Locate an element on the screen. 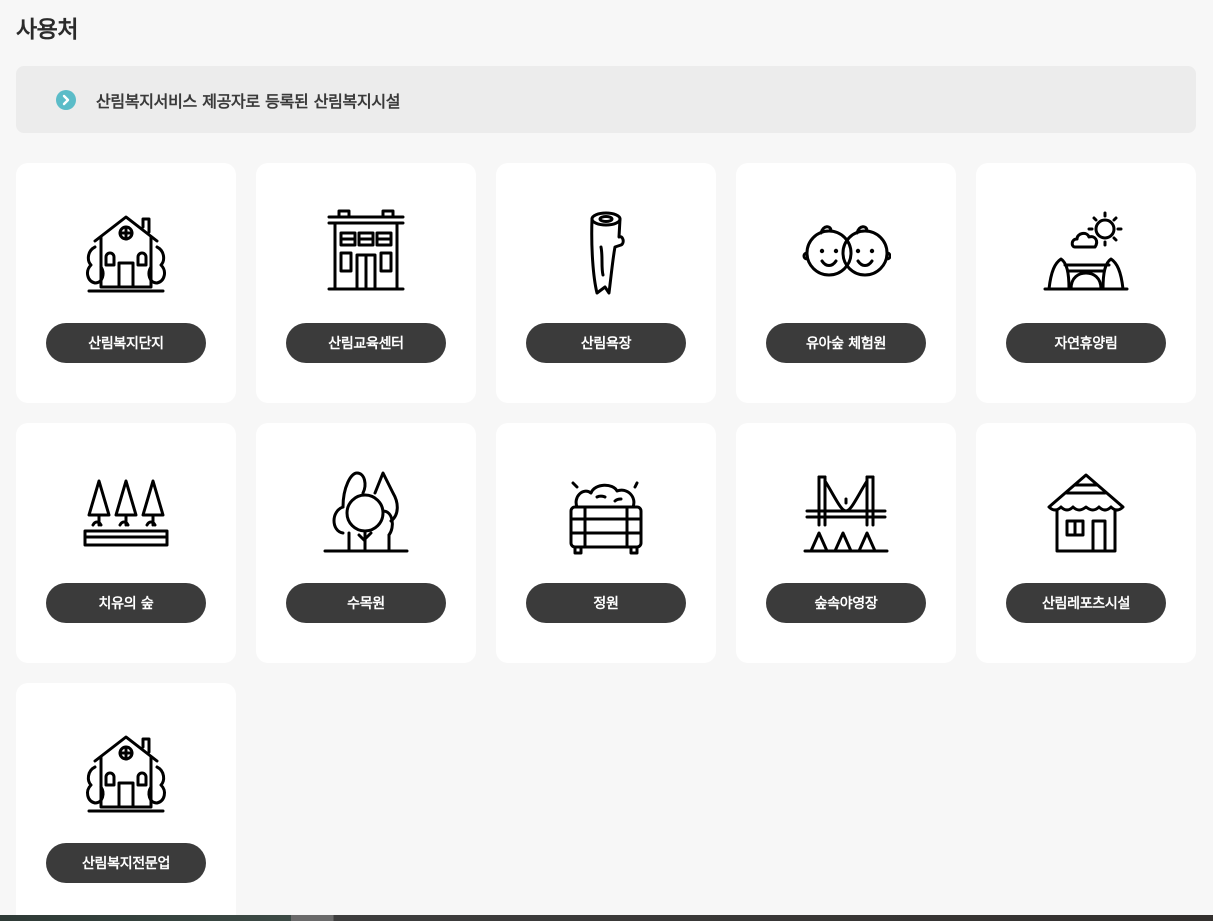 This screenshot has height=921, width=1213. facility-card-forest-leports: 산림레포츠시설 is located at coordinates (1086, 543).